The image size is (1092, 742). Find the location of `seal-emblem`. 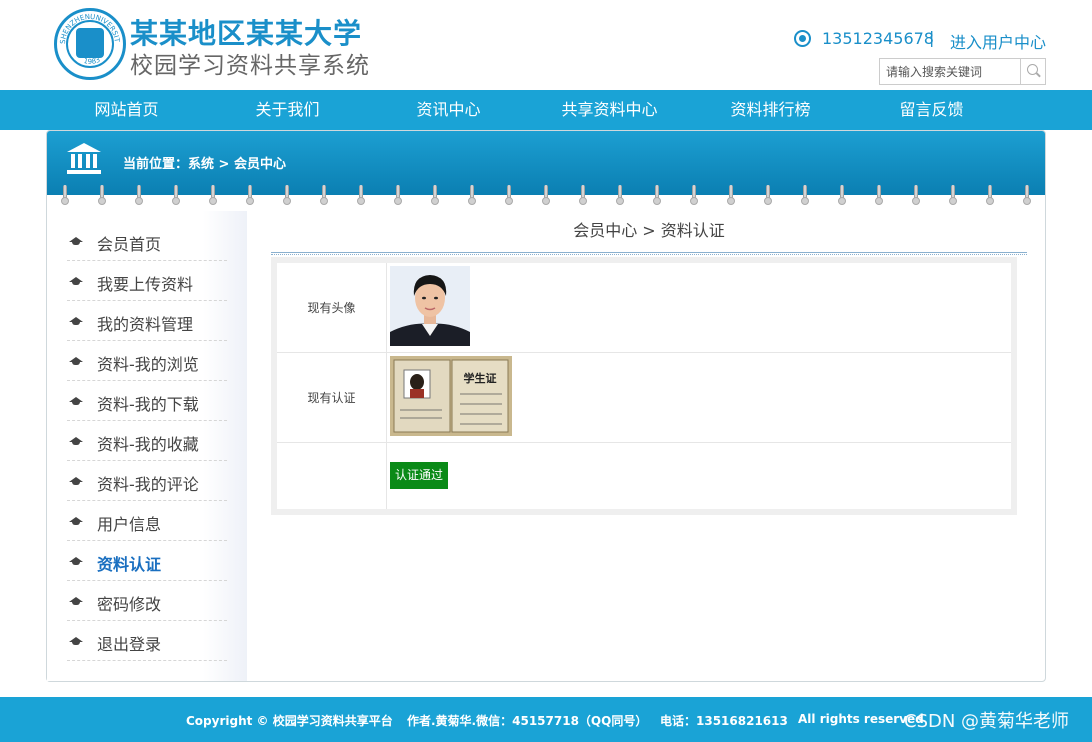

seal-emblem is located at coordinates (90, 43).